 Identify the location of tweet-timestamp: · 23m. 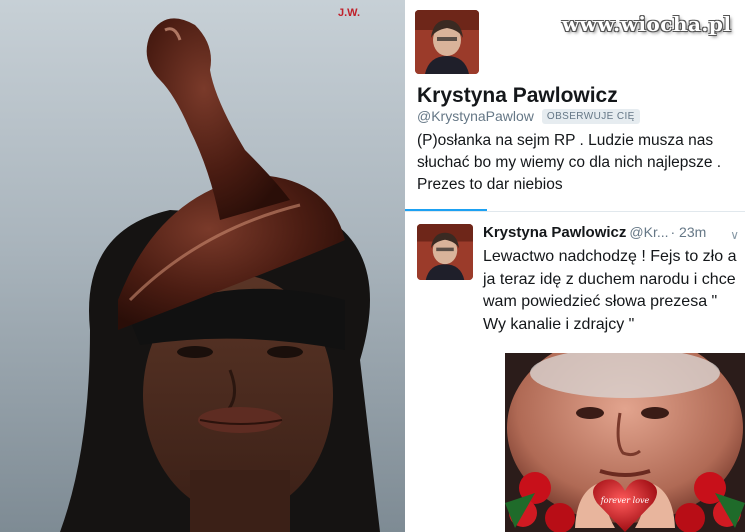
(689, 232).